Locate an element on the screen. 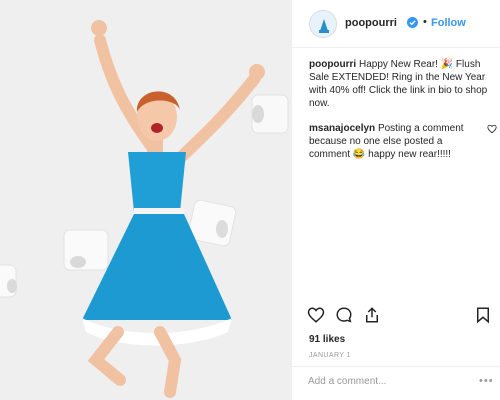 The image size is (500, 400). more-options-button: ••• is located at coordinates (486, 381).